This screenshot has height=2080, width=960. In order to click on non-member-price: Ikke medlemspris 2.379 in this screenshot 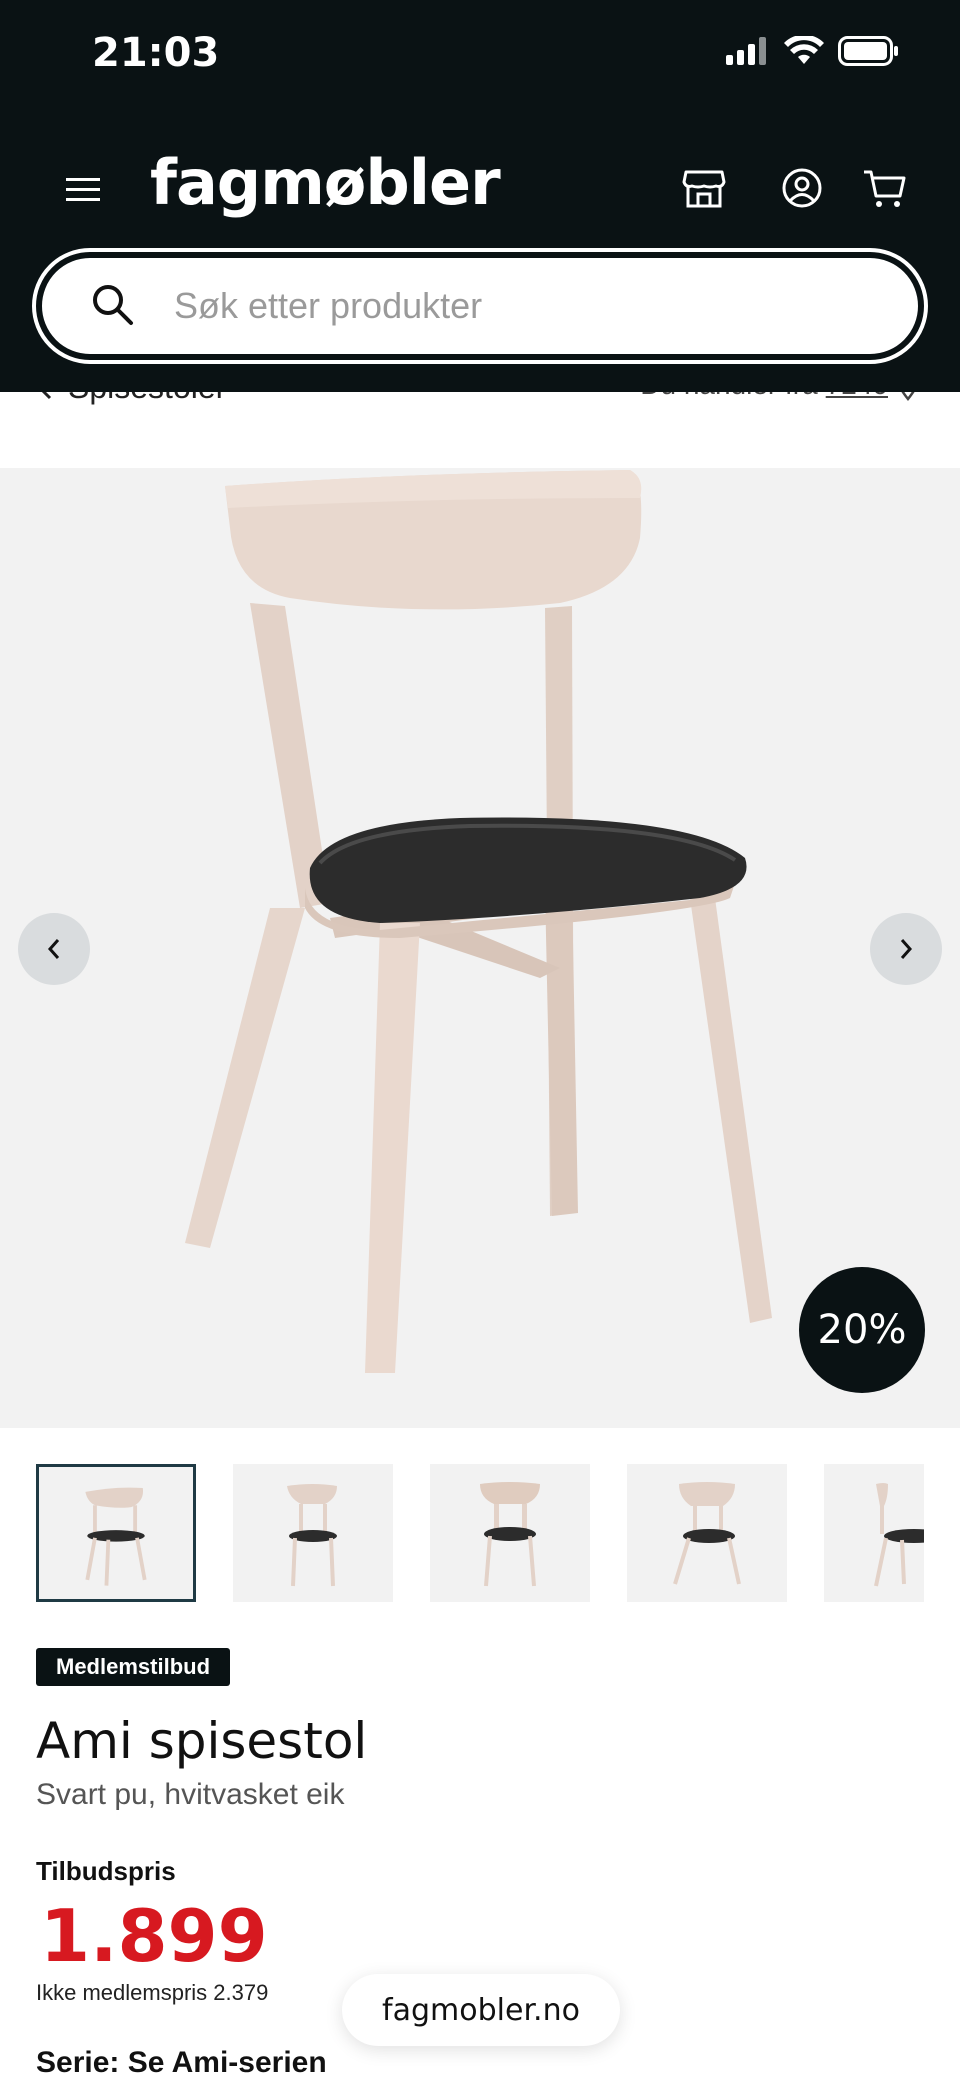, I will do `click(152, 1992)`.